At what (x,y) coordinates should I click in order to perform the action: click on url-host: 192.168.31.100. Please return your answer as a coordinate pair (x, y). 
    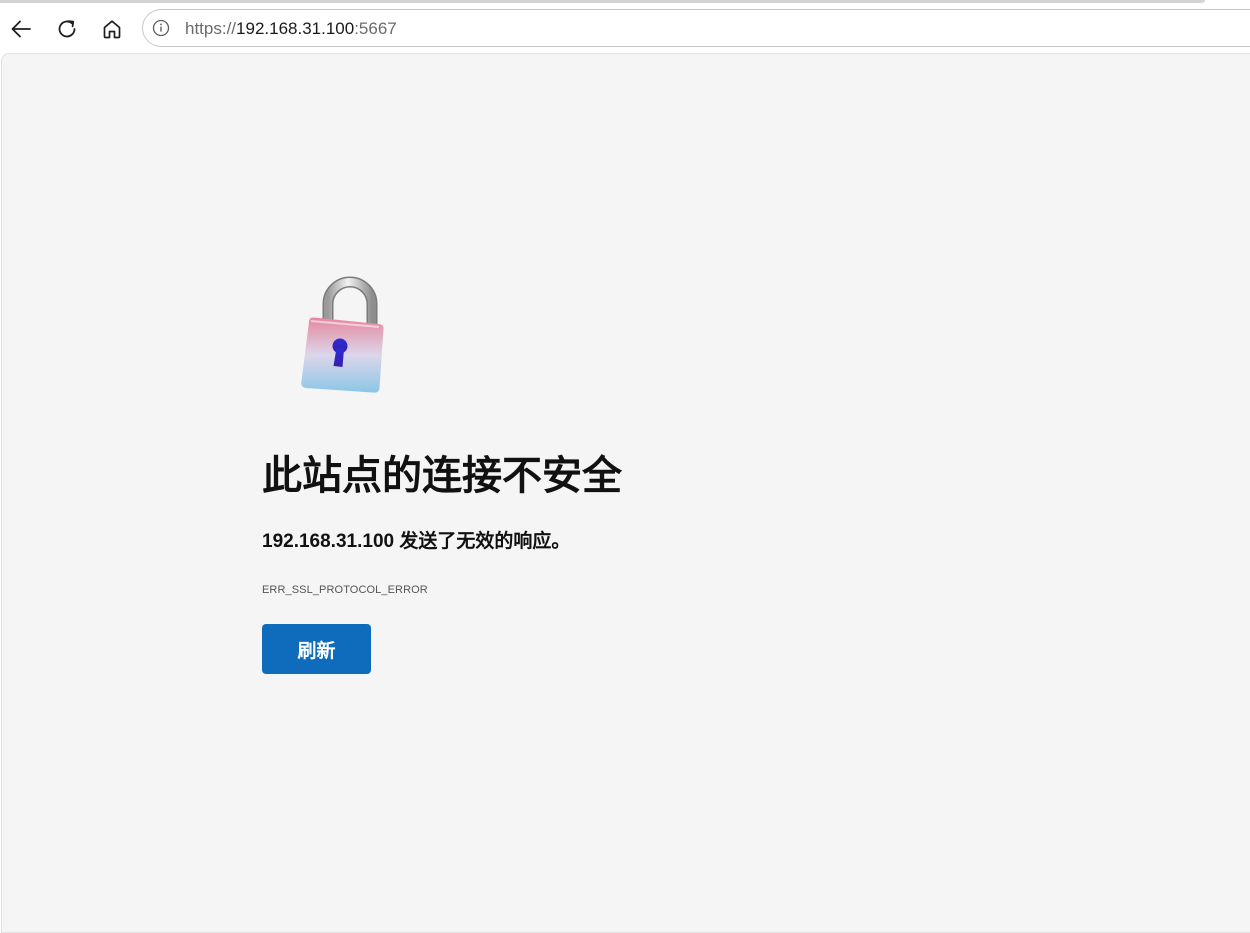
    Looking at the image, I should click on (295, 28).